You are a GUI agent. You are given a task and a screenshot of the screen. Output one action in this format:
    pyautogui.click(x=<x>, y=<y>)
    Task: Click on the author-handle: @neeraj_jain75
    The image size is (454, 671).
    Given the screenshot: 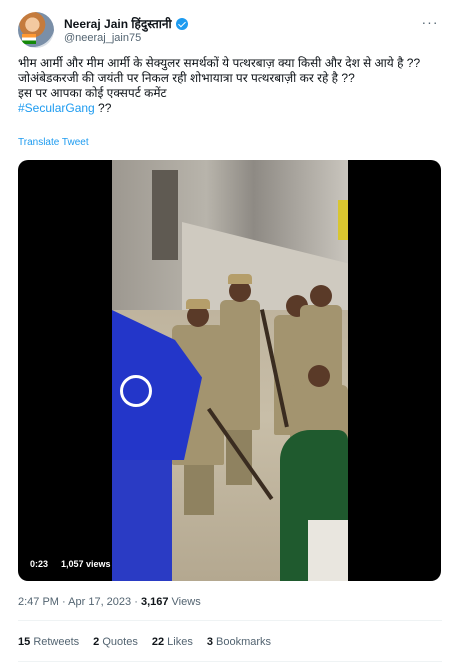 What is the action you would take?
    pyautogui.click(x=102, y=38)
    